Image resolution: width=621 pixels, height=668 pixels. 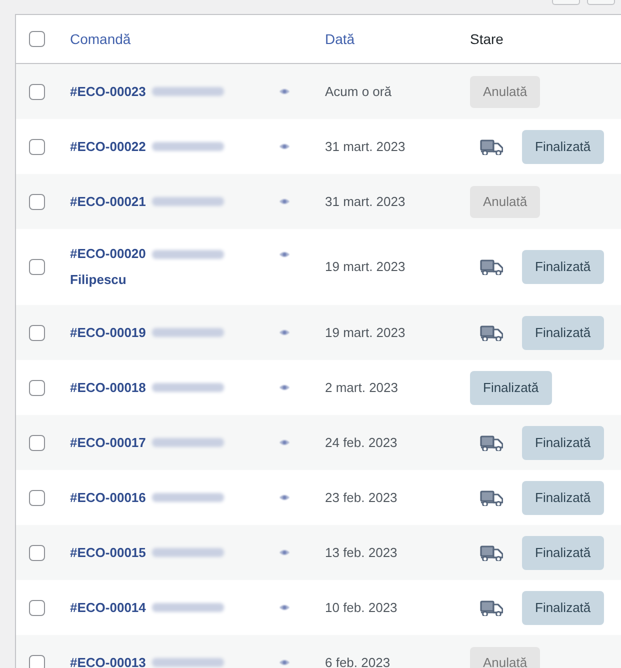 I want to click on order-date: 23 feb. 2023, so click(x=361, y=497).